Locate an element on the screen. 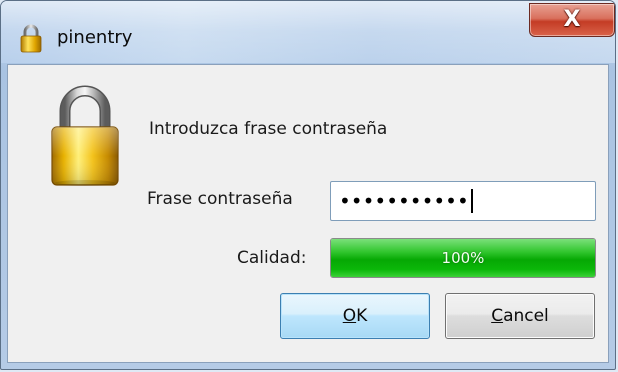 The width and height of the screenshot is (618, 372). padlock-icon is located at coordinates (85, 135).